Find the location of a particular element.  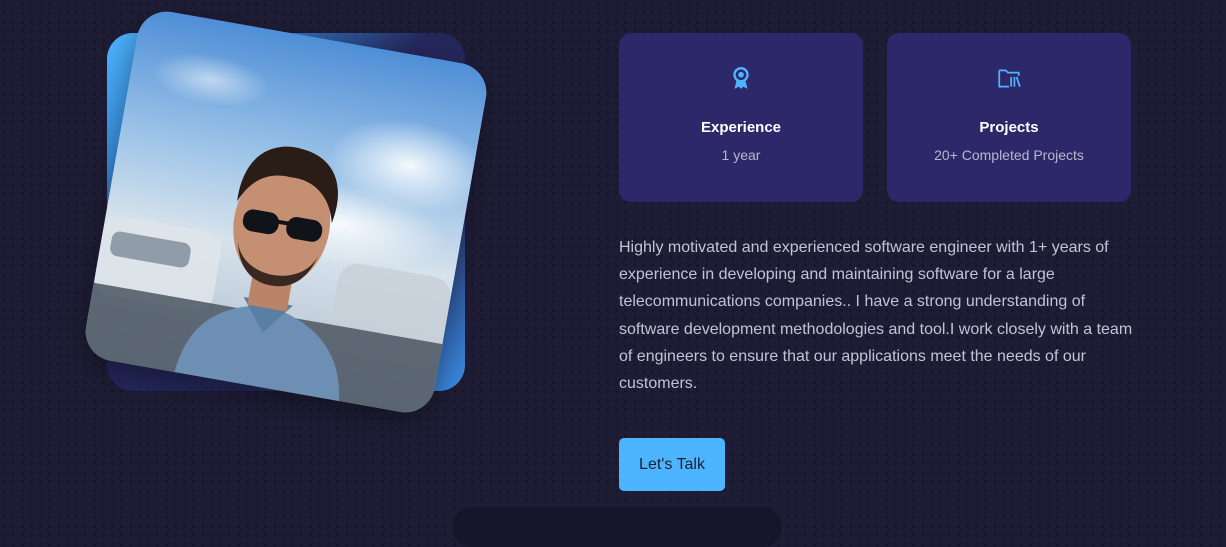

projects-card: Projects 20+ Completed Projects is located at coordinates (1009, 117).